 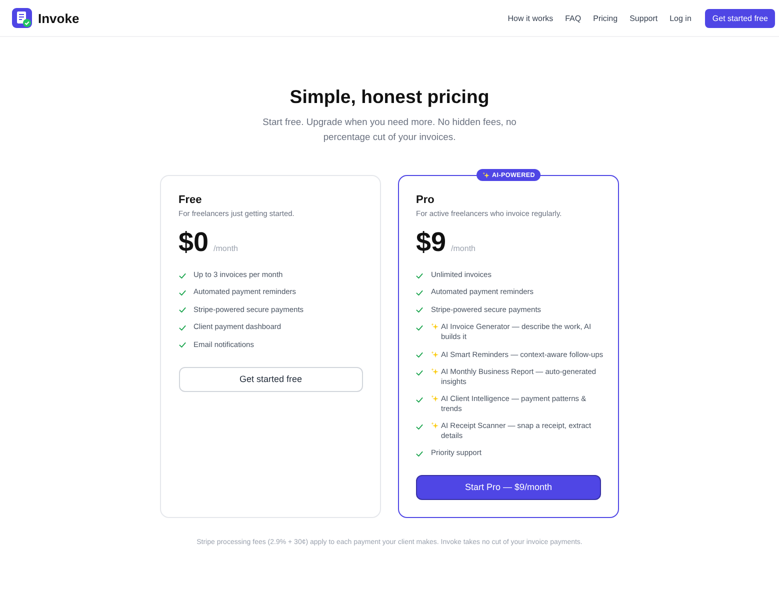 I want to click on plan-button: Start Pro — $9/month, so click(x=508, y=487).